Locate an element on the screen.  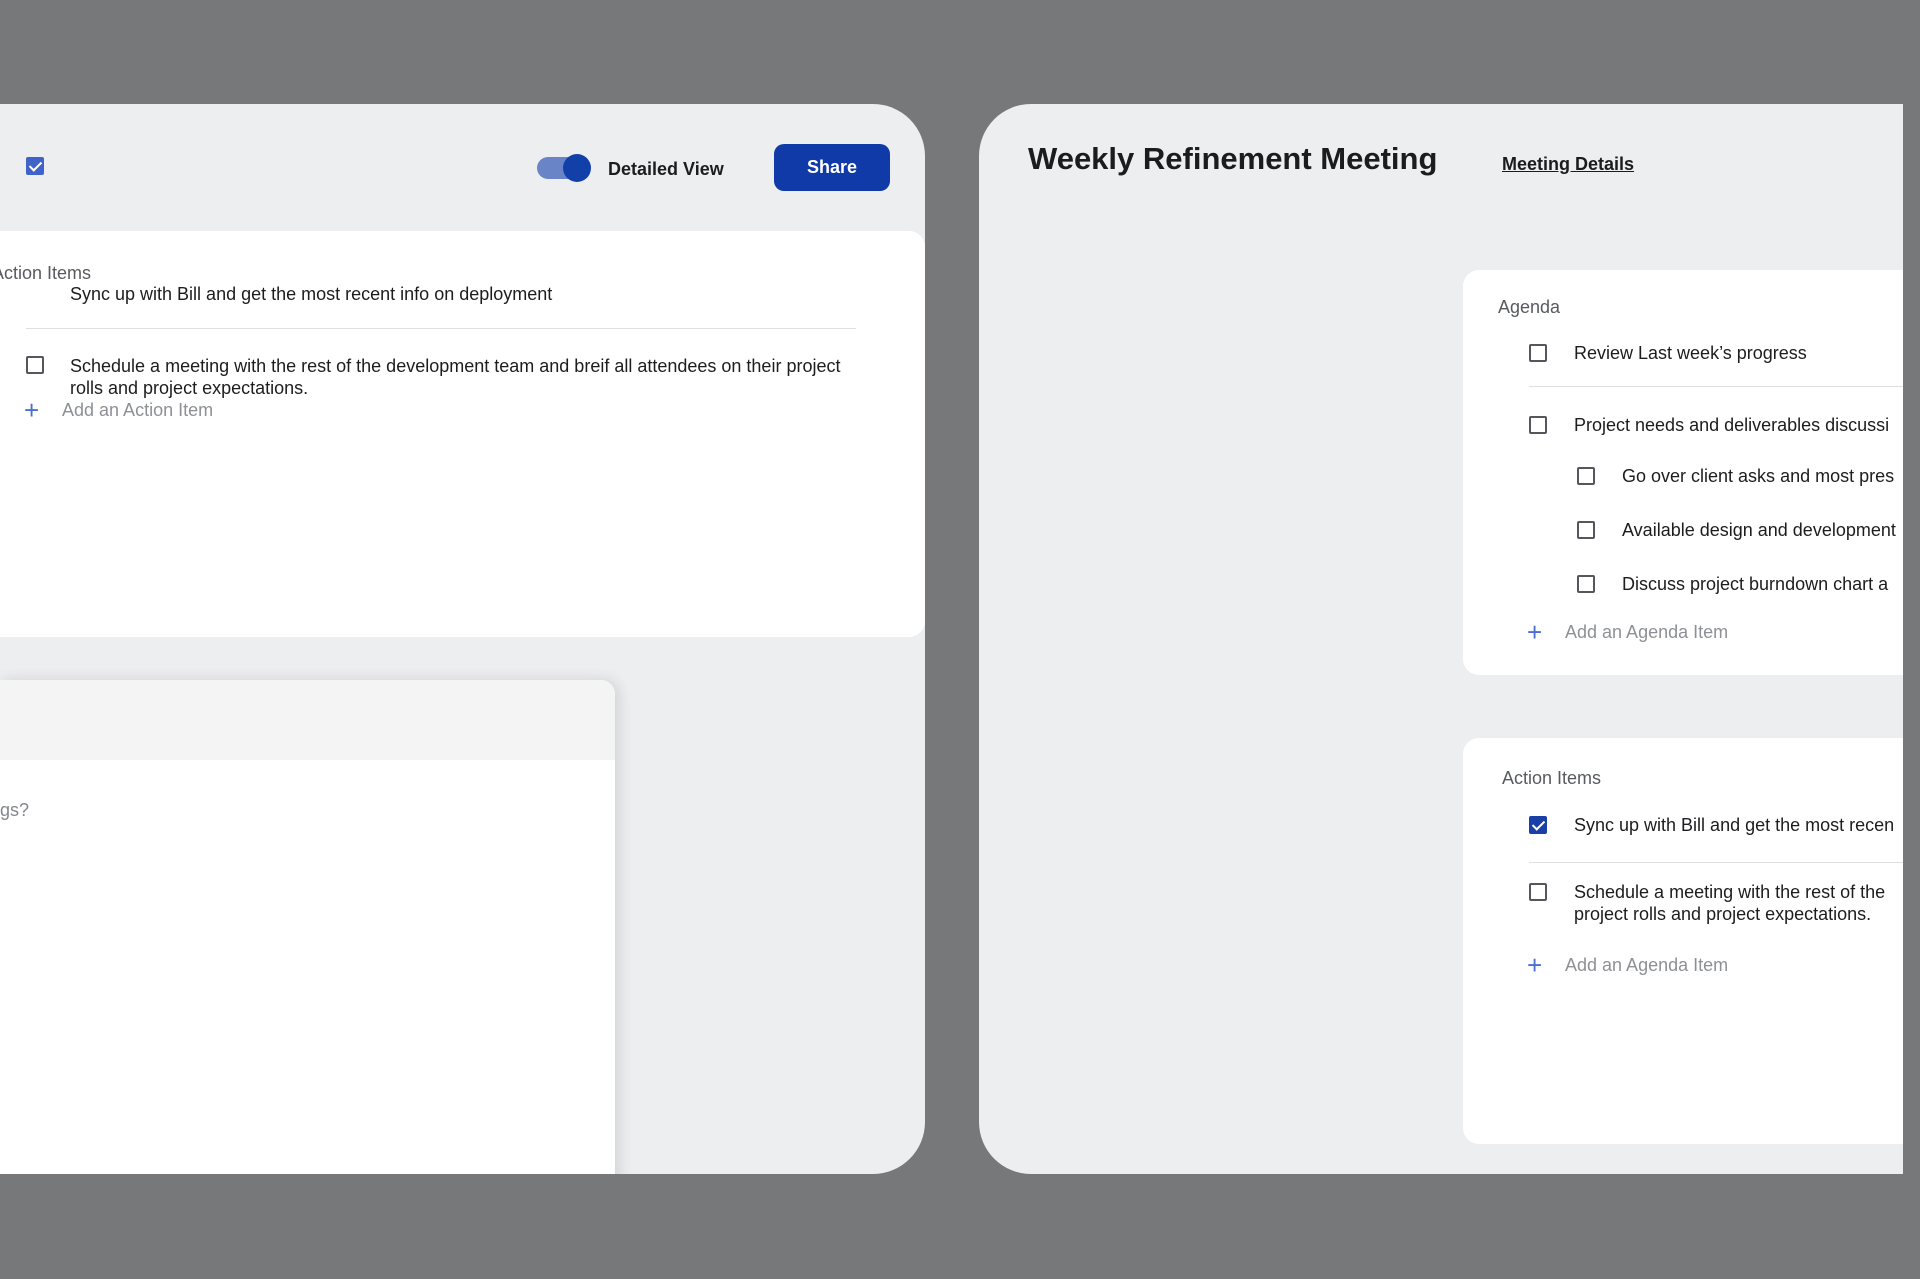
meeting-details-link: Meeting Details is located at coordinates (1568, 164).